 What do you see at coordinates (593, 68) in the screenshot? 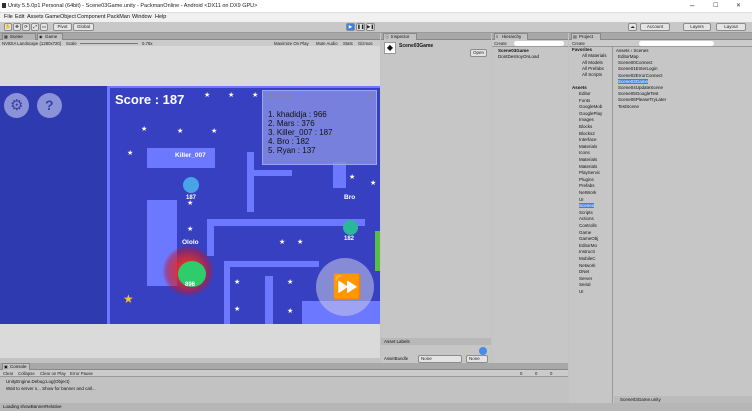
I see `favorite-item: All Prefabs` at bounding box center [593, 68].